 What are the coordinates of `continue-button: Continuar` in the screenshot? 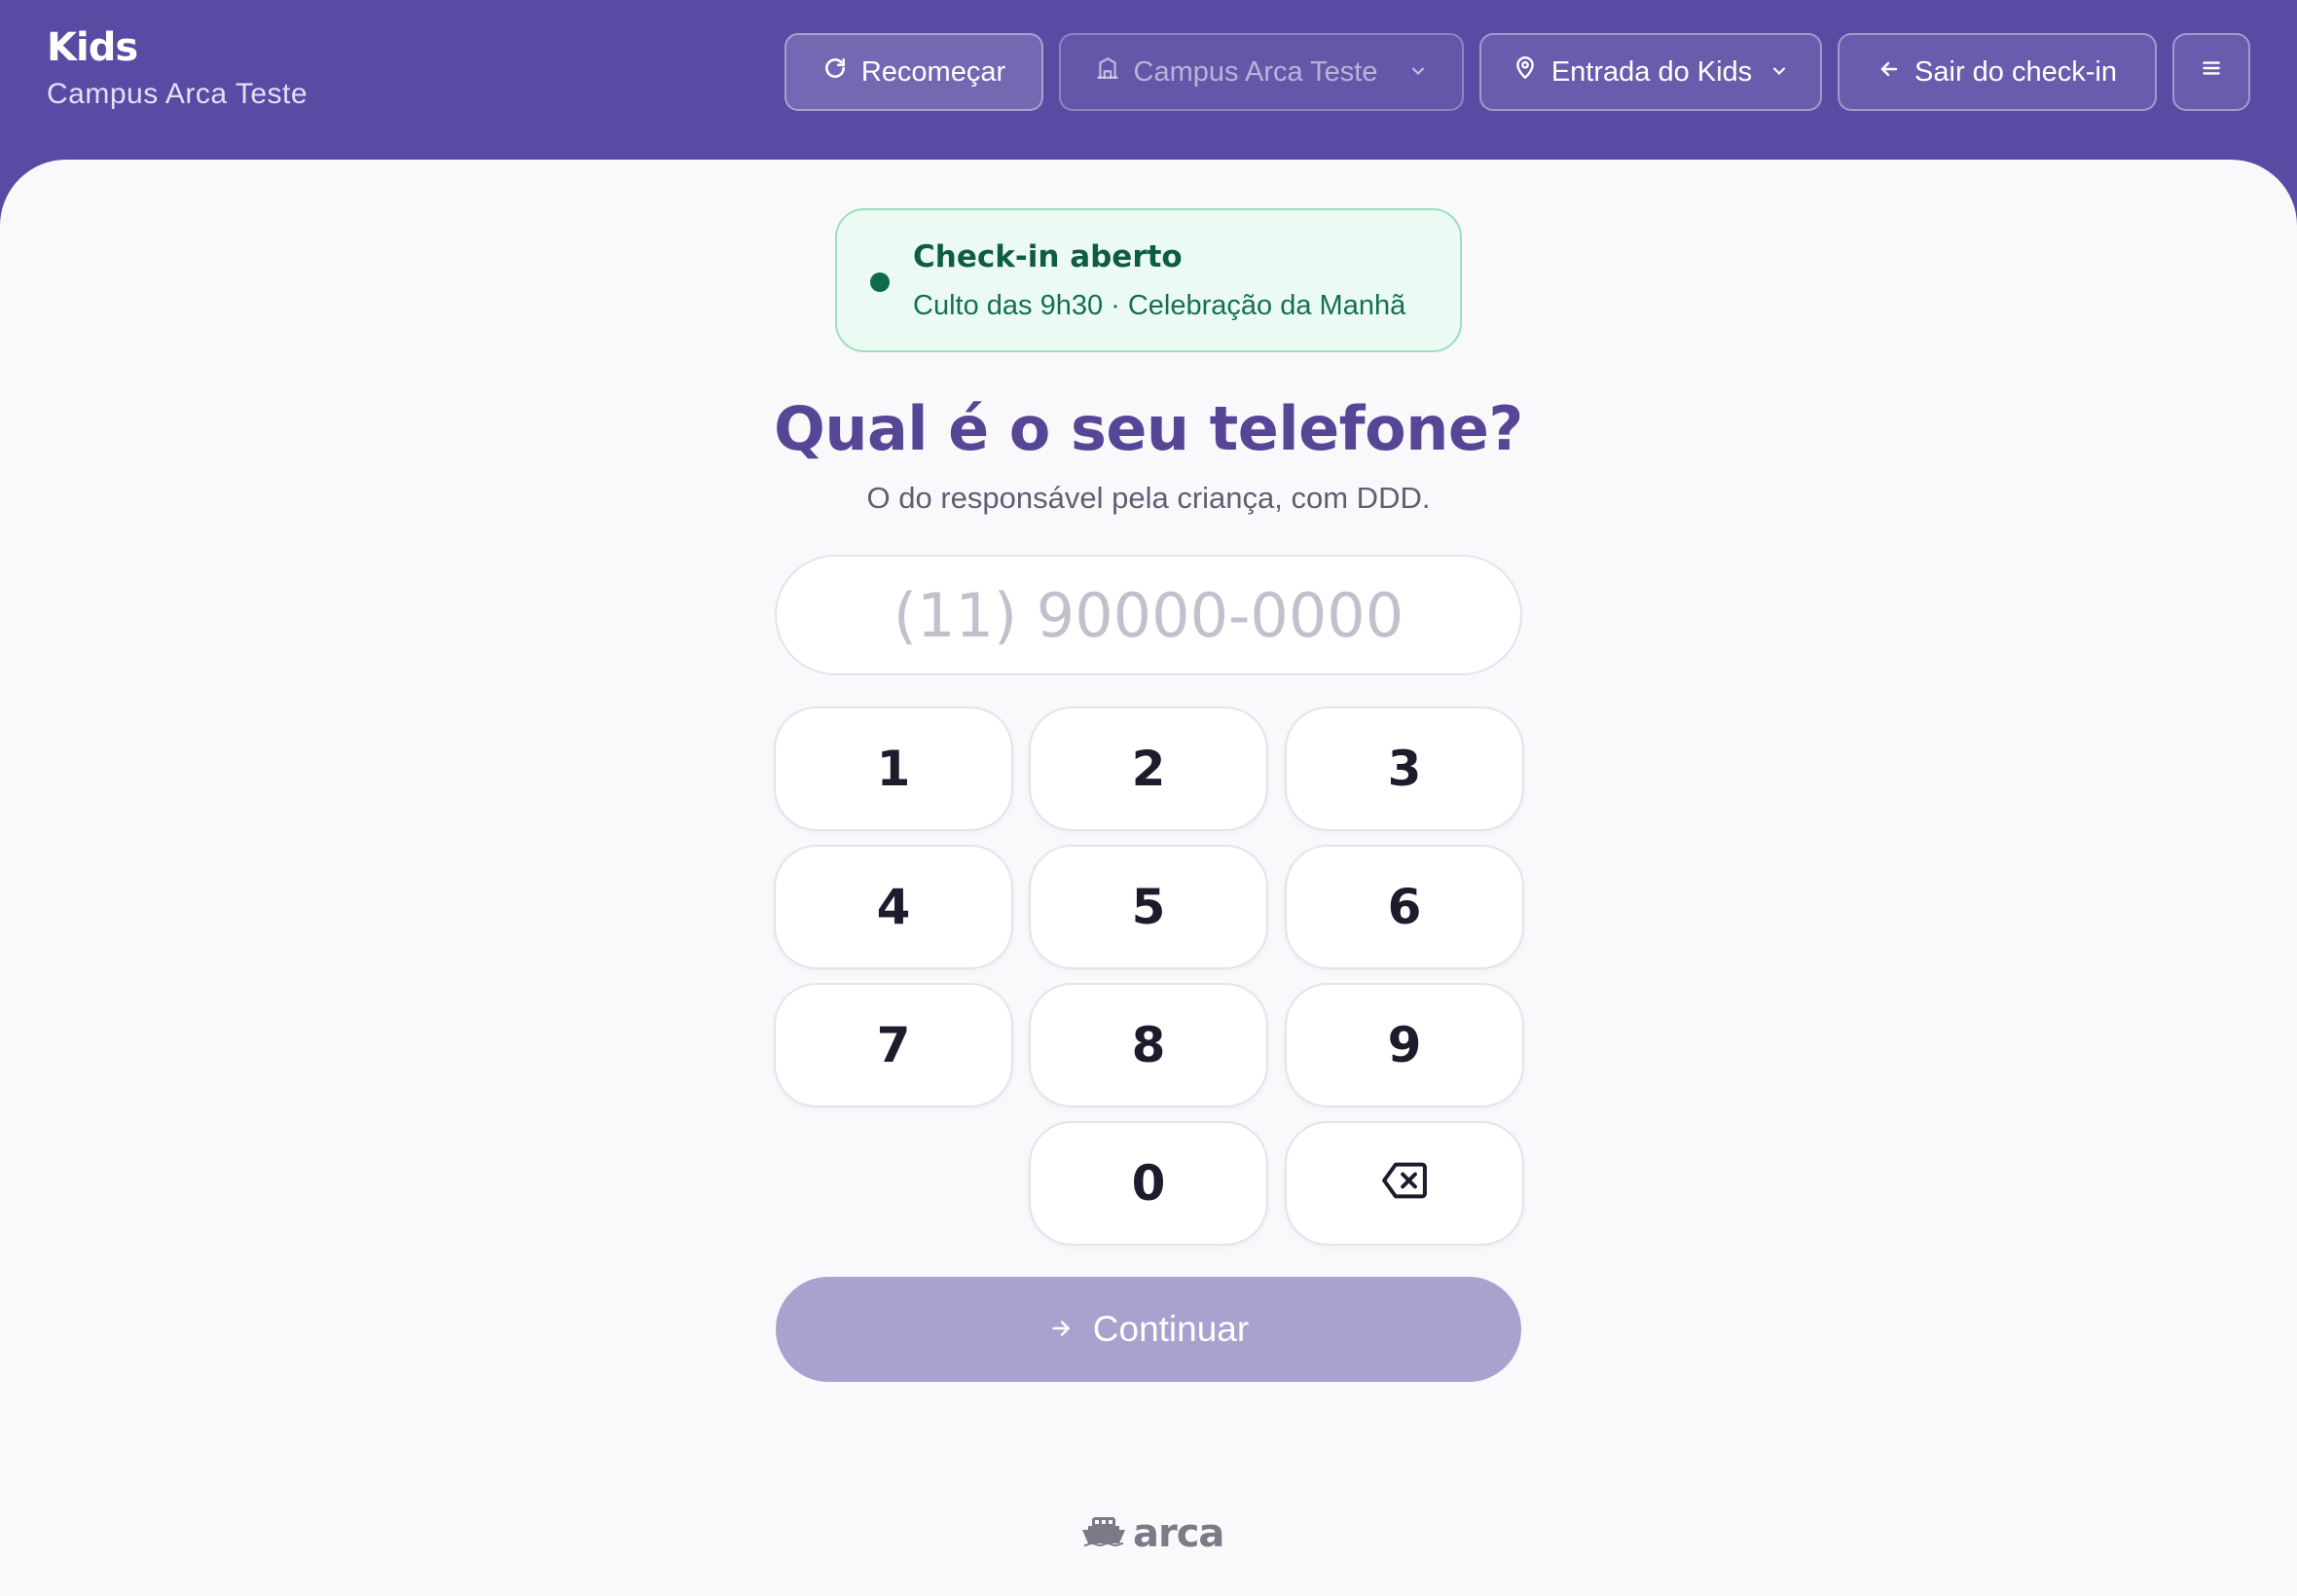 It's located at (1148, 1329).